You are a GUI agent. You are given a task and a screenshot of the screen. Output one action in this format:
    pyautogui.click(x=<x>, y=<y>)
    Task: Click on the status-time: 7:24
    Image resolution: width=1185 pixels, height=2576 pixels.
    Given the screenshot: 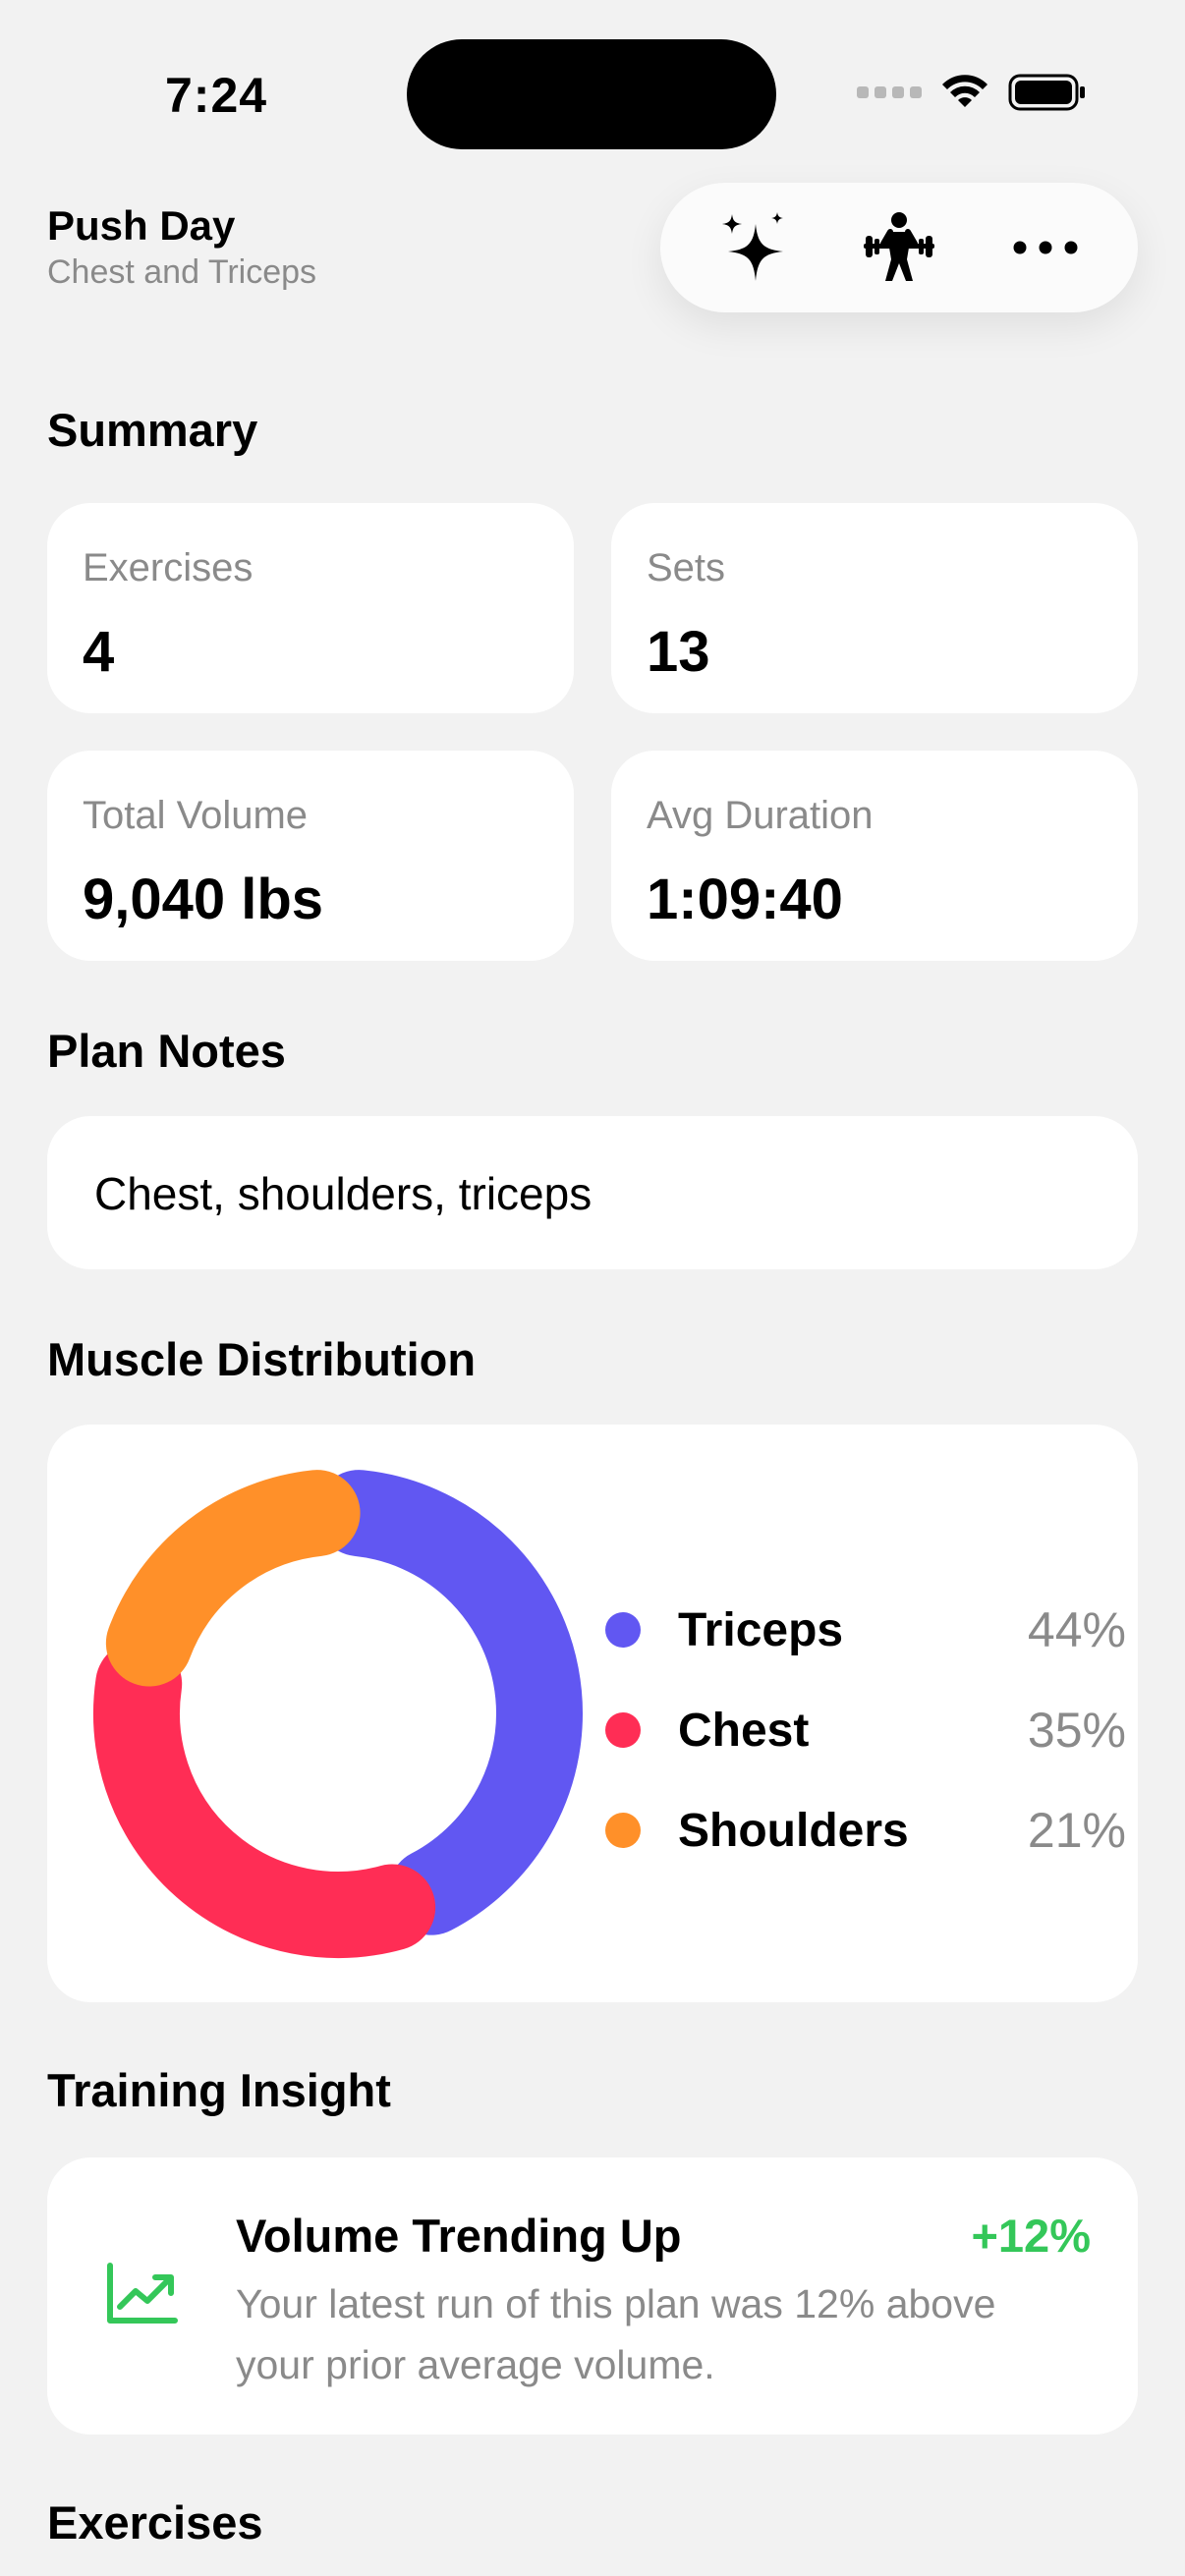 What is the action you would take?
    pyautogui.click(x=216, y=95)
    